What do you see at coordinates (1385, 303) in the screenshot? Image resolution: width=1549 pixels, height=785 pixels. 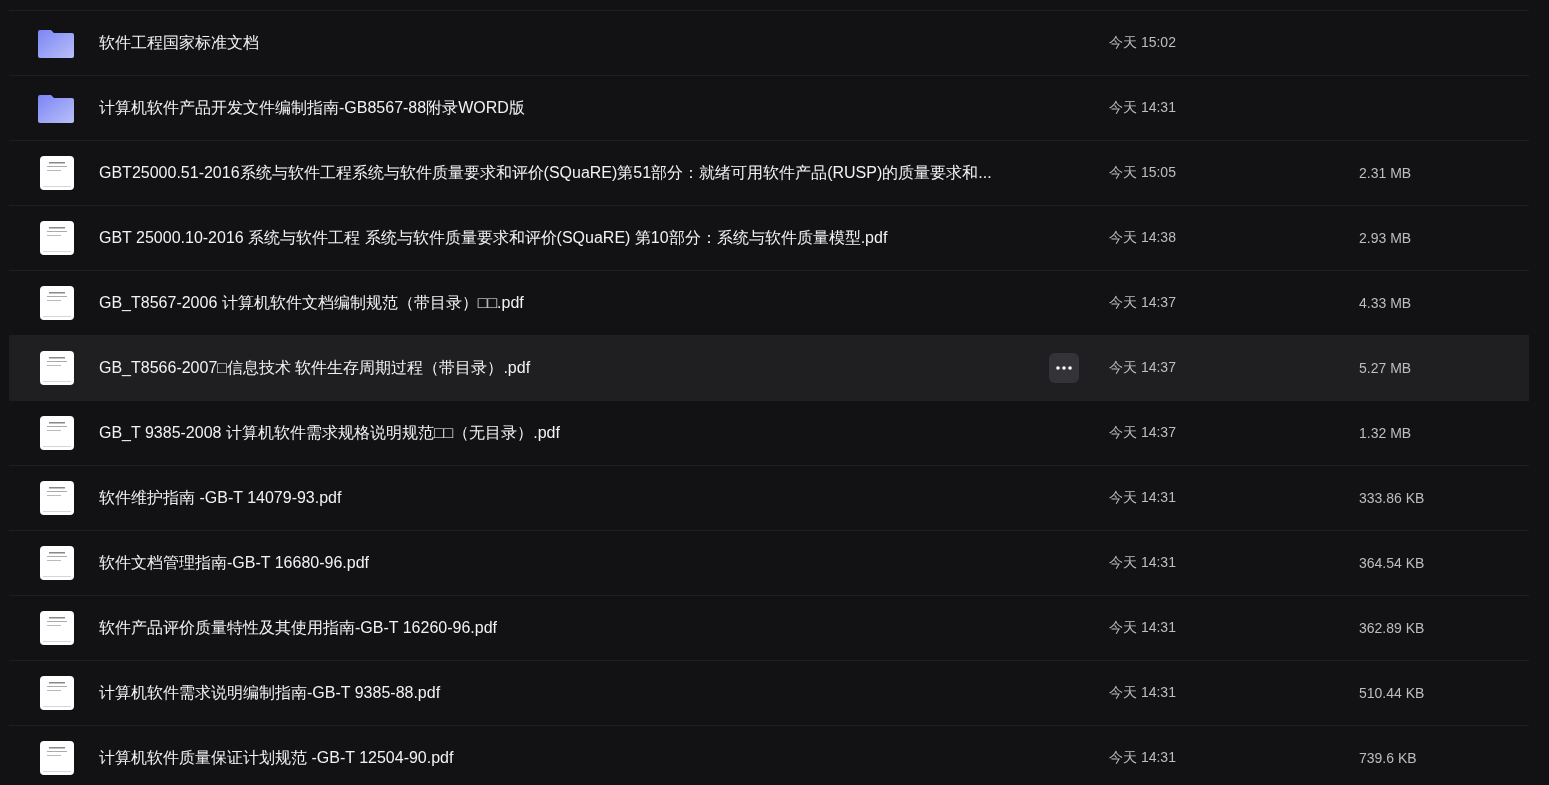 I see `file-size: 4.33 MB` at bounding box center [1385, 303].